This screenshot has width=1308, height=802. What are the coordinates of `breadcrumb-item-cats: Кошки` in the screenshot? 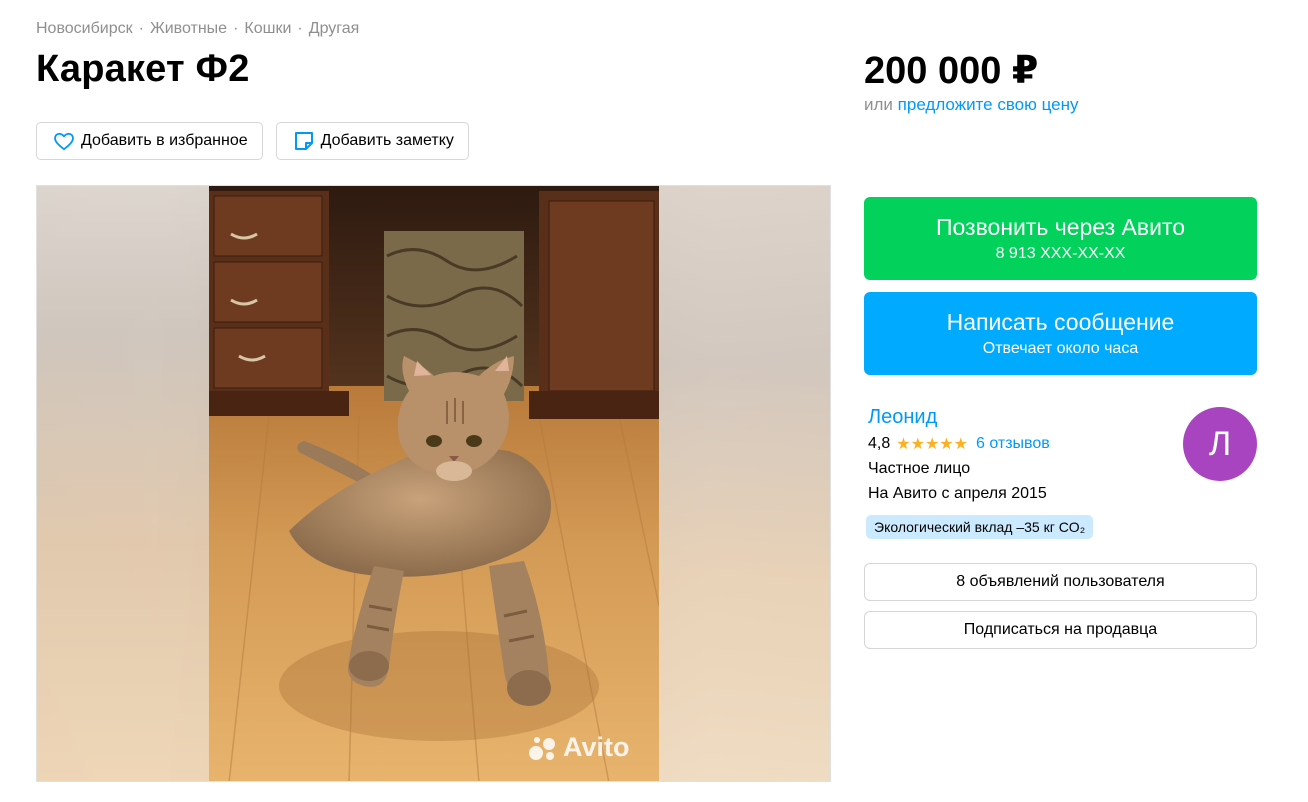 It's located at (267, 29).